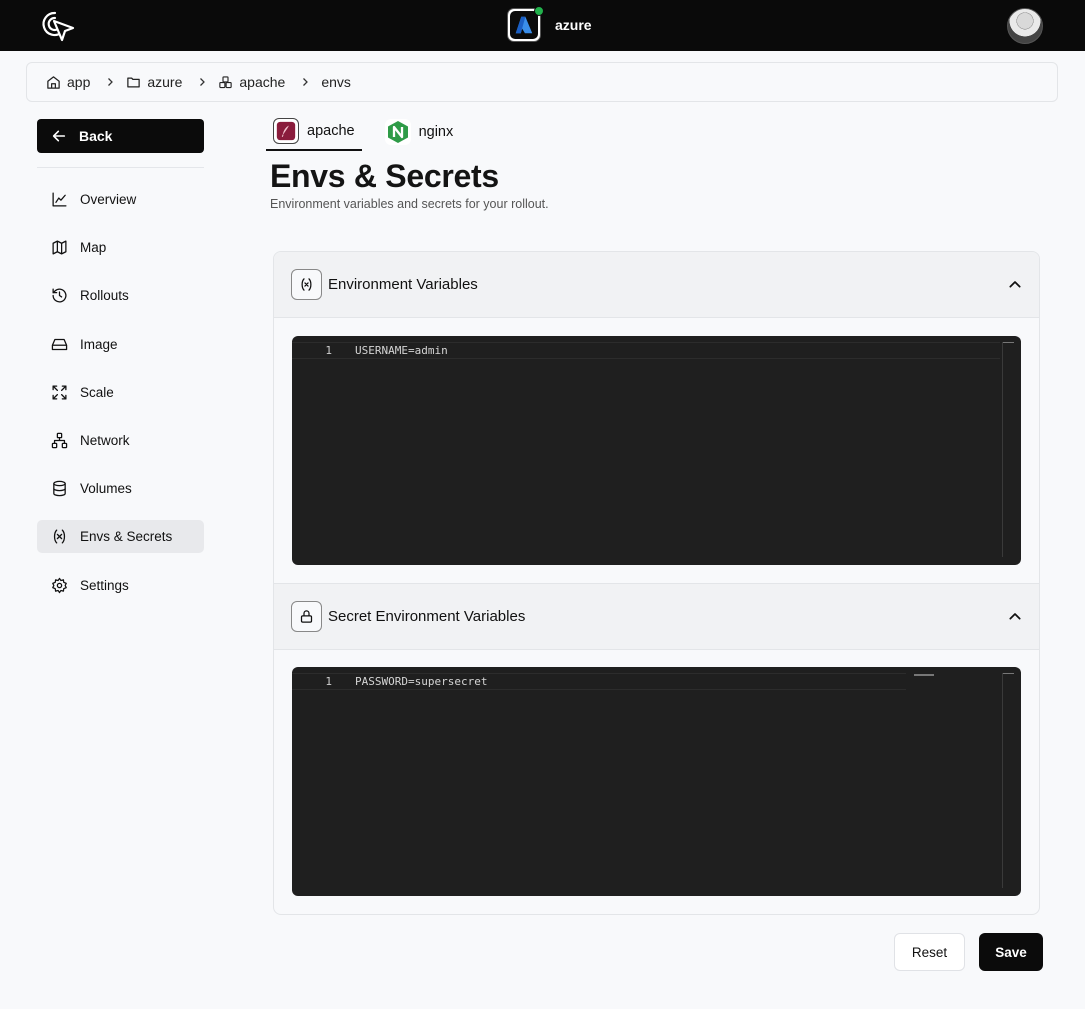 The image size is (1085, 1009). I want to click on breadcrumb-label: apache, so click(262, 82).